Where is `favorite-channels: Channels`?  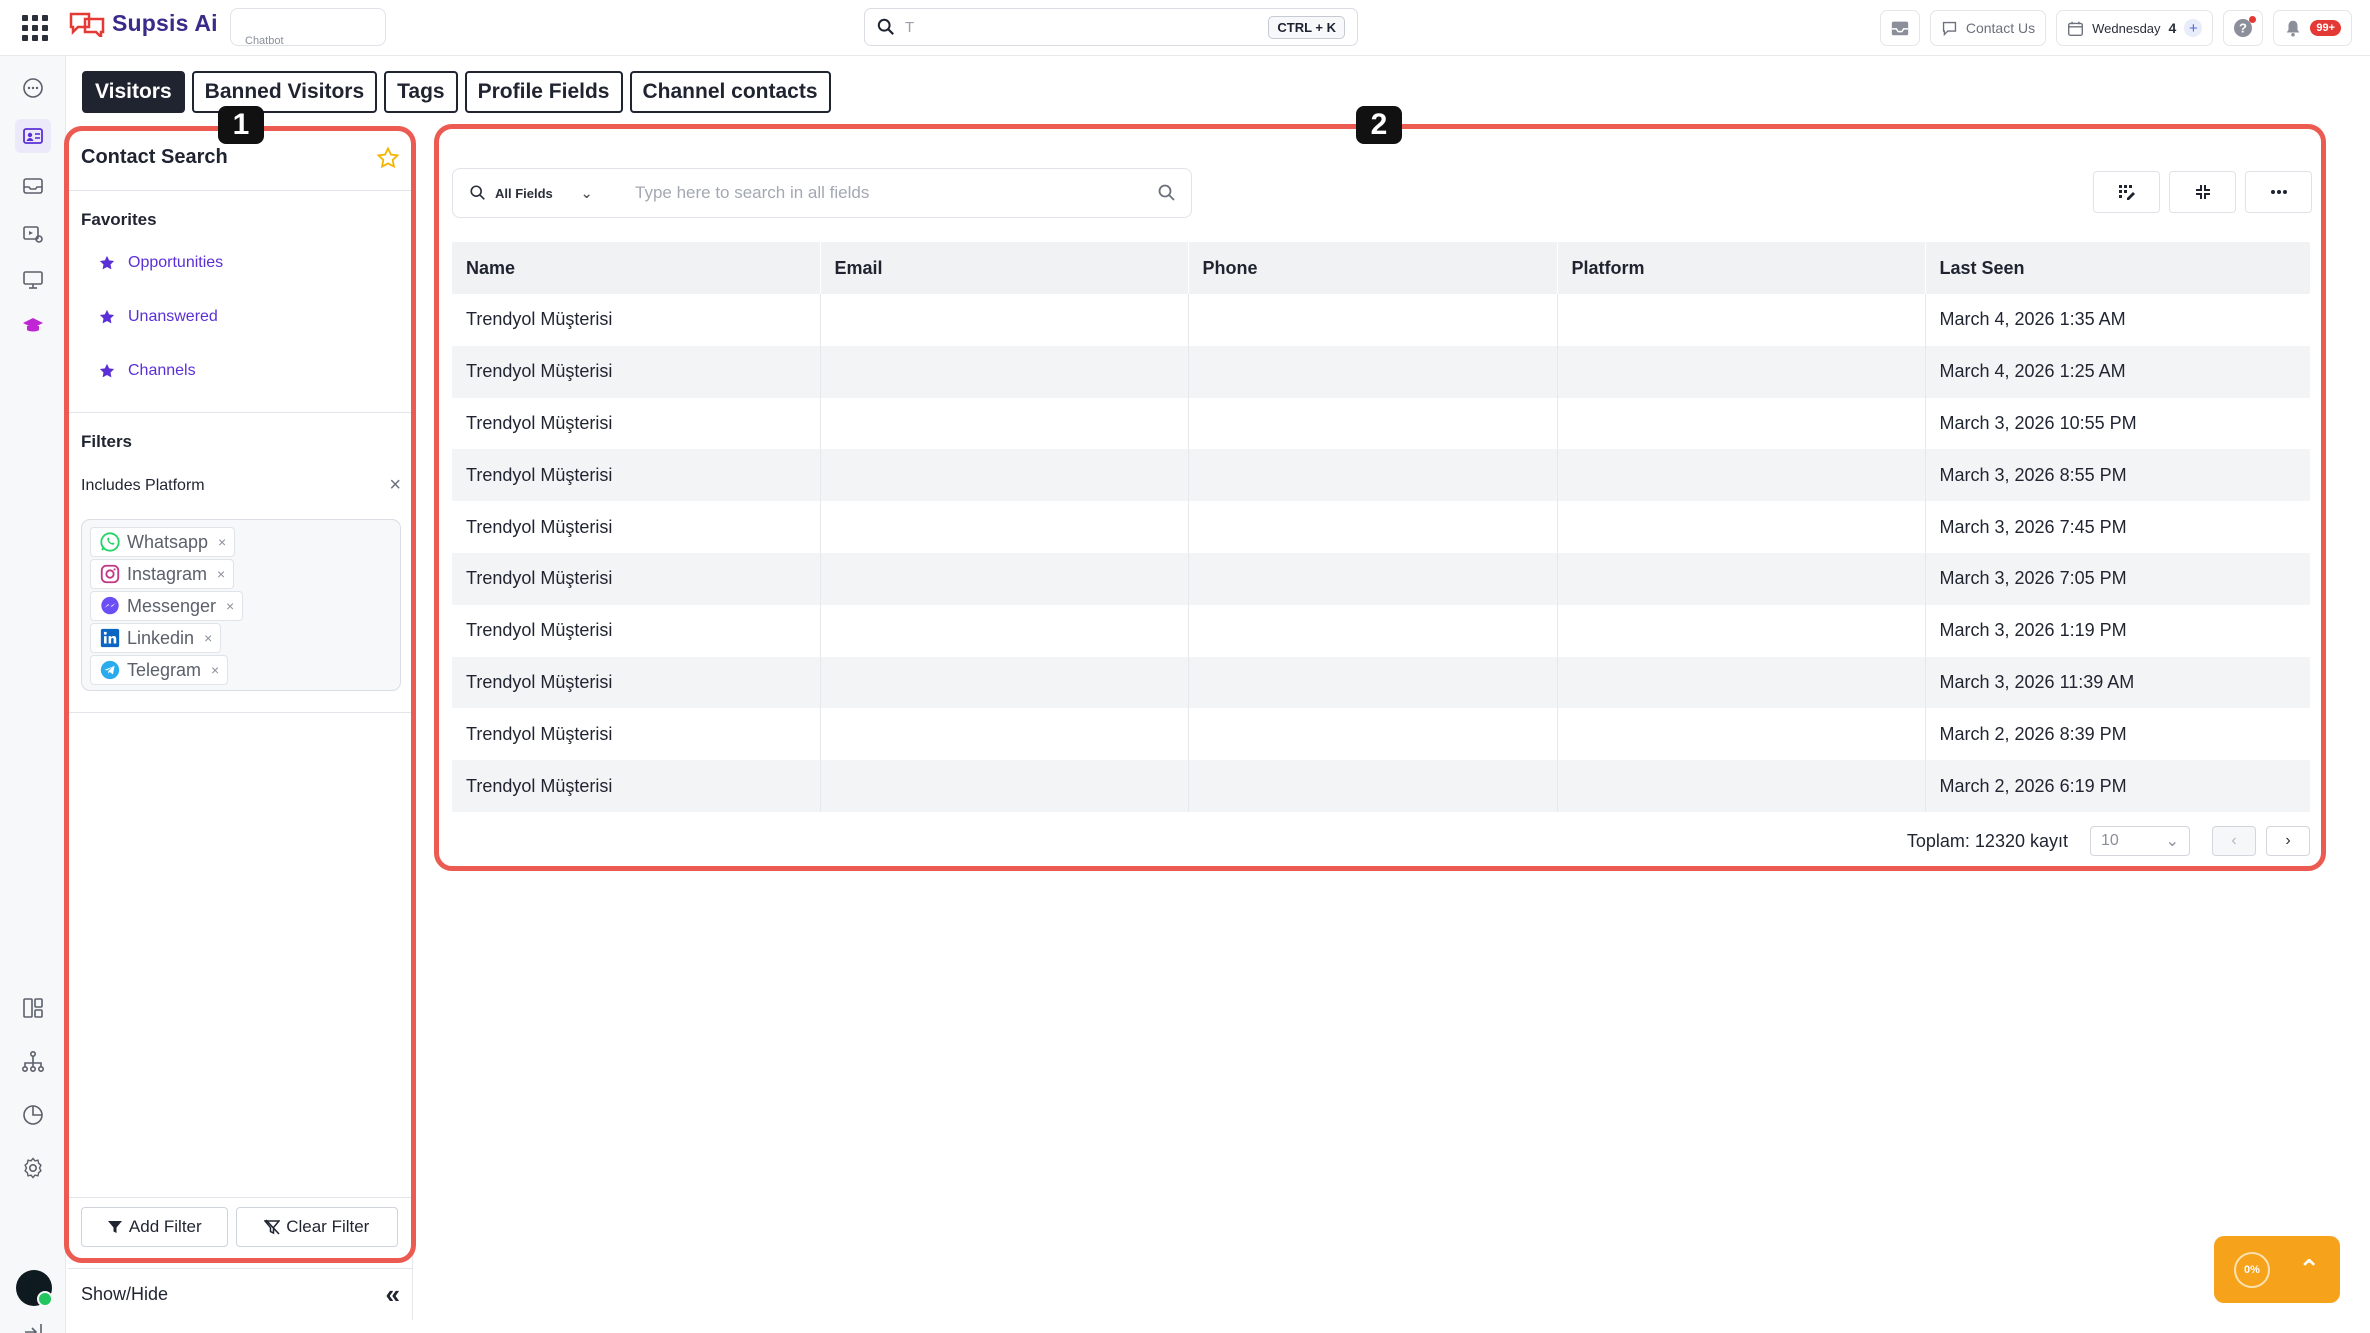
favorite-channels: Channels is located at coordinates (147, 371).